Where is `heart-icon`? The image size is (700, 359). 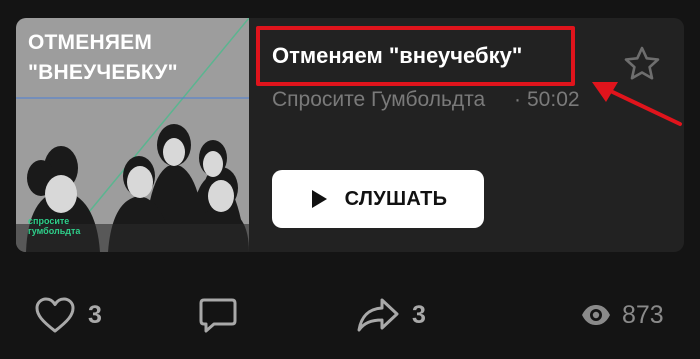
heart-icon is located at coordinates (55, 315).